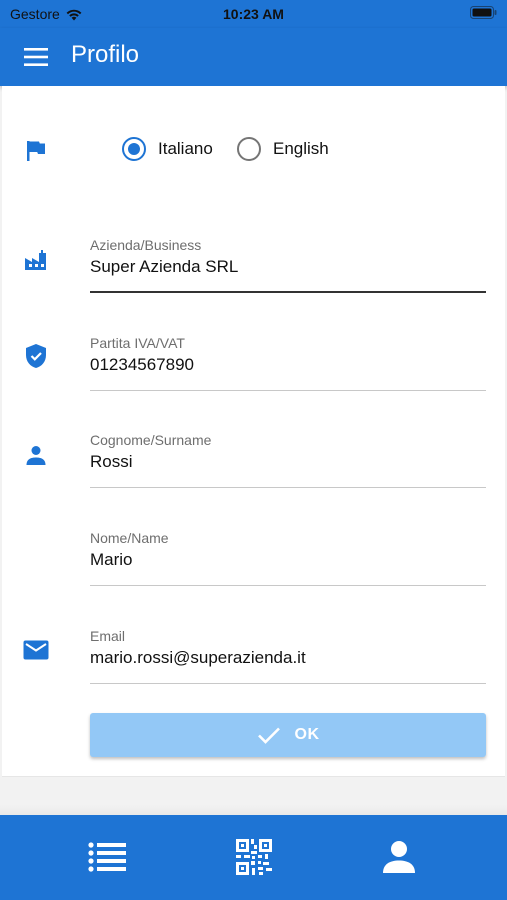  I want to click on mail-icon, so click(36, 650).